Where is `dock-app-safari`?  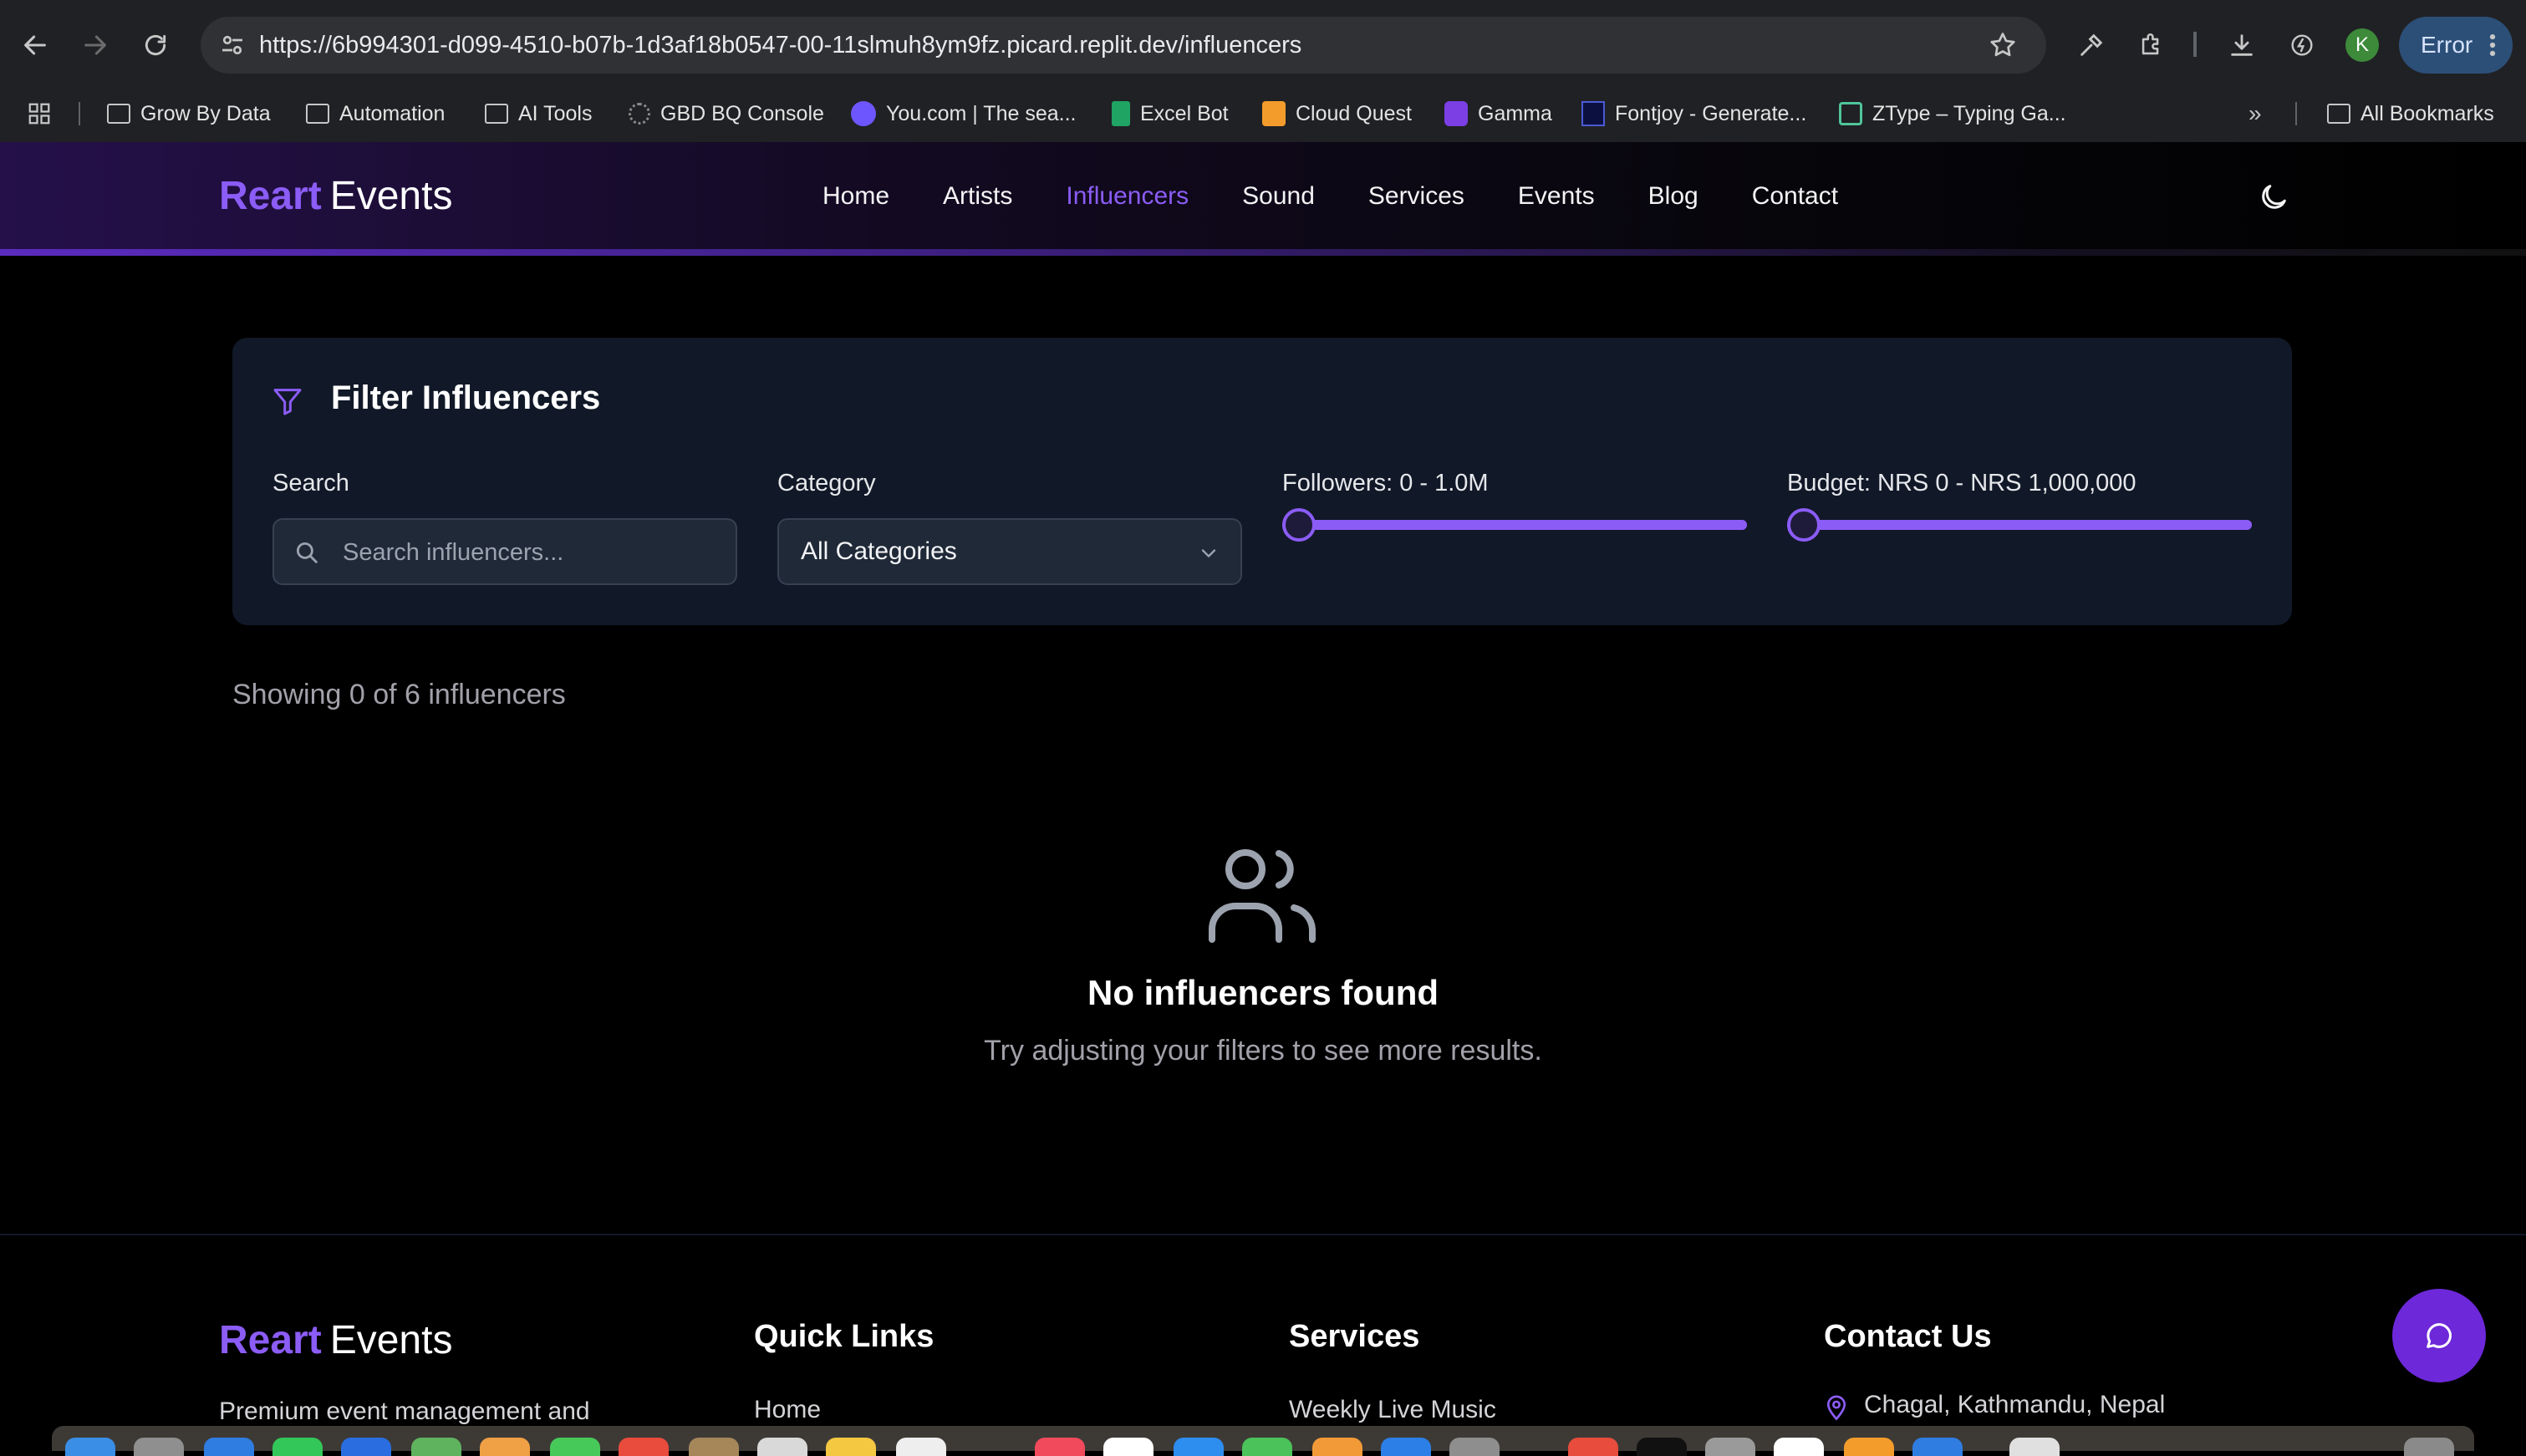
dock-app-safari is located at coordinates (229, 1447).